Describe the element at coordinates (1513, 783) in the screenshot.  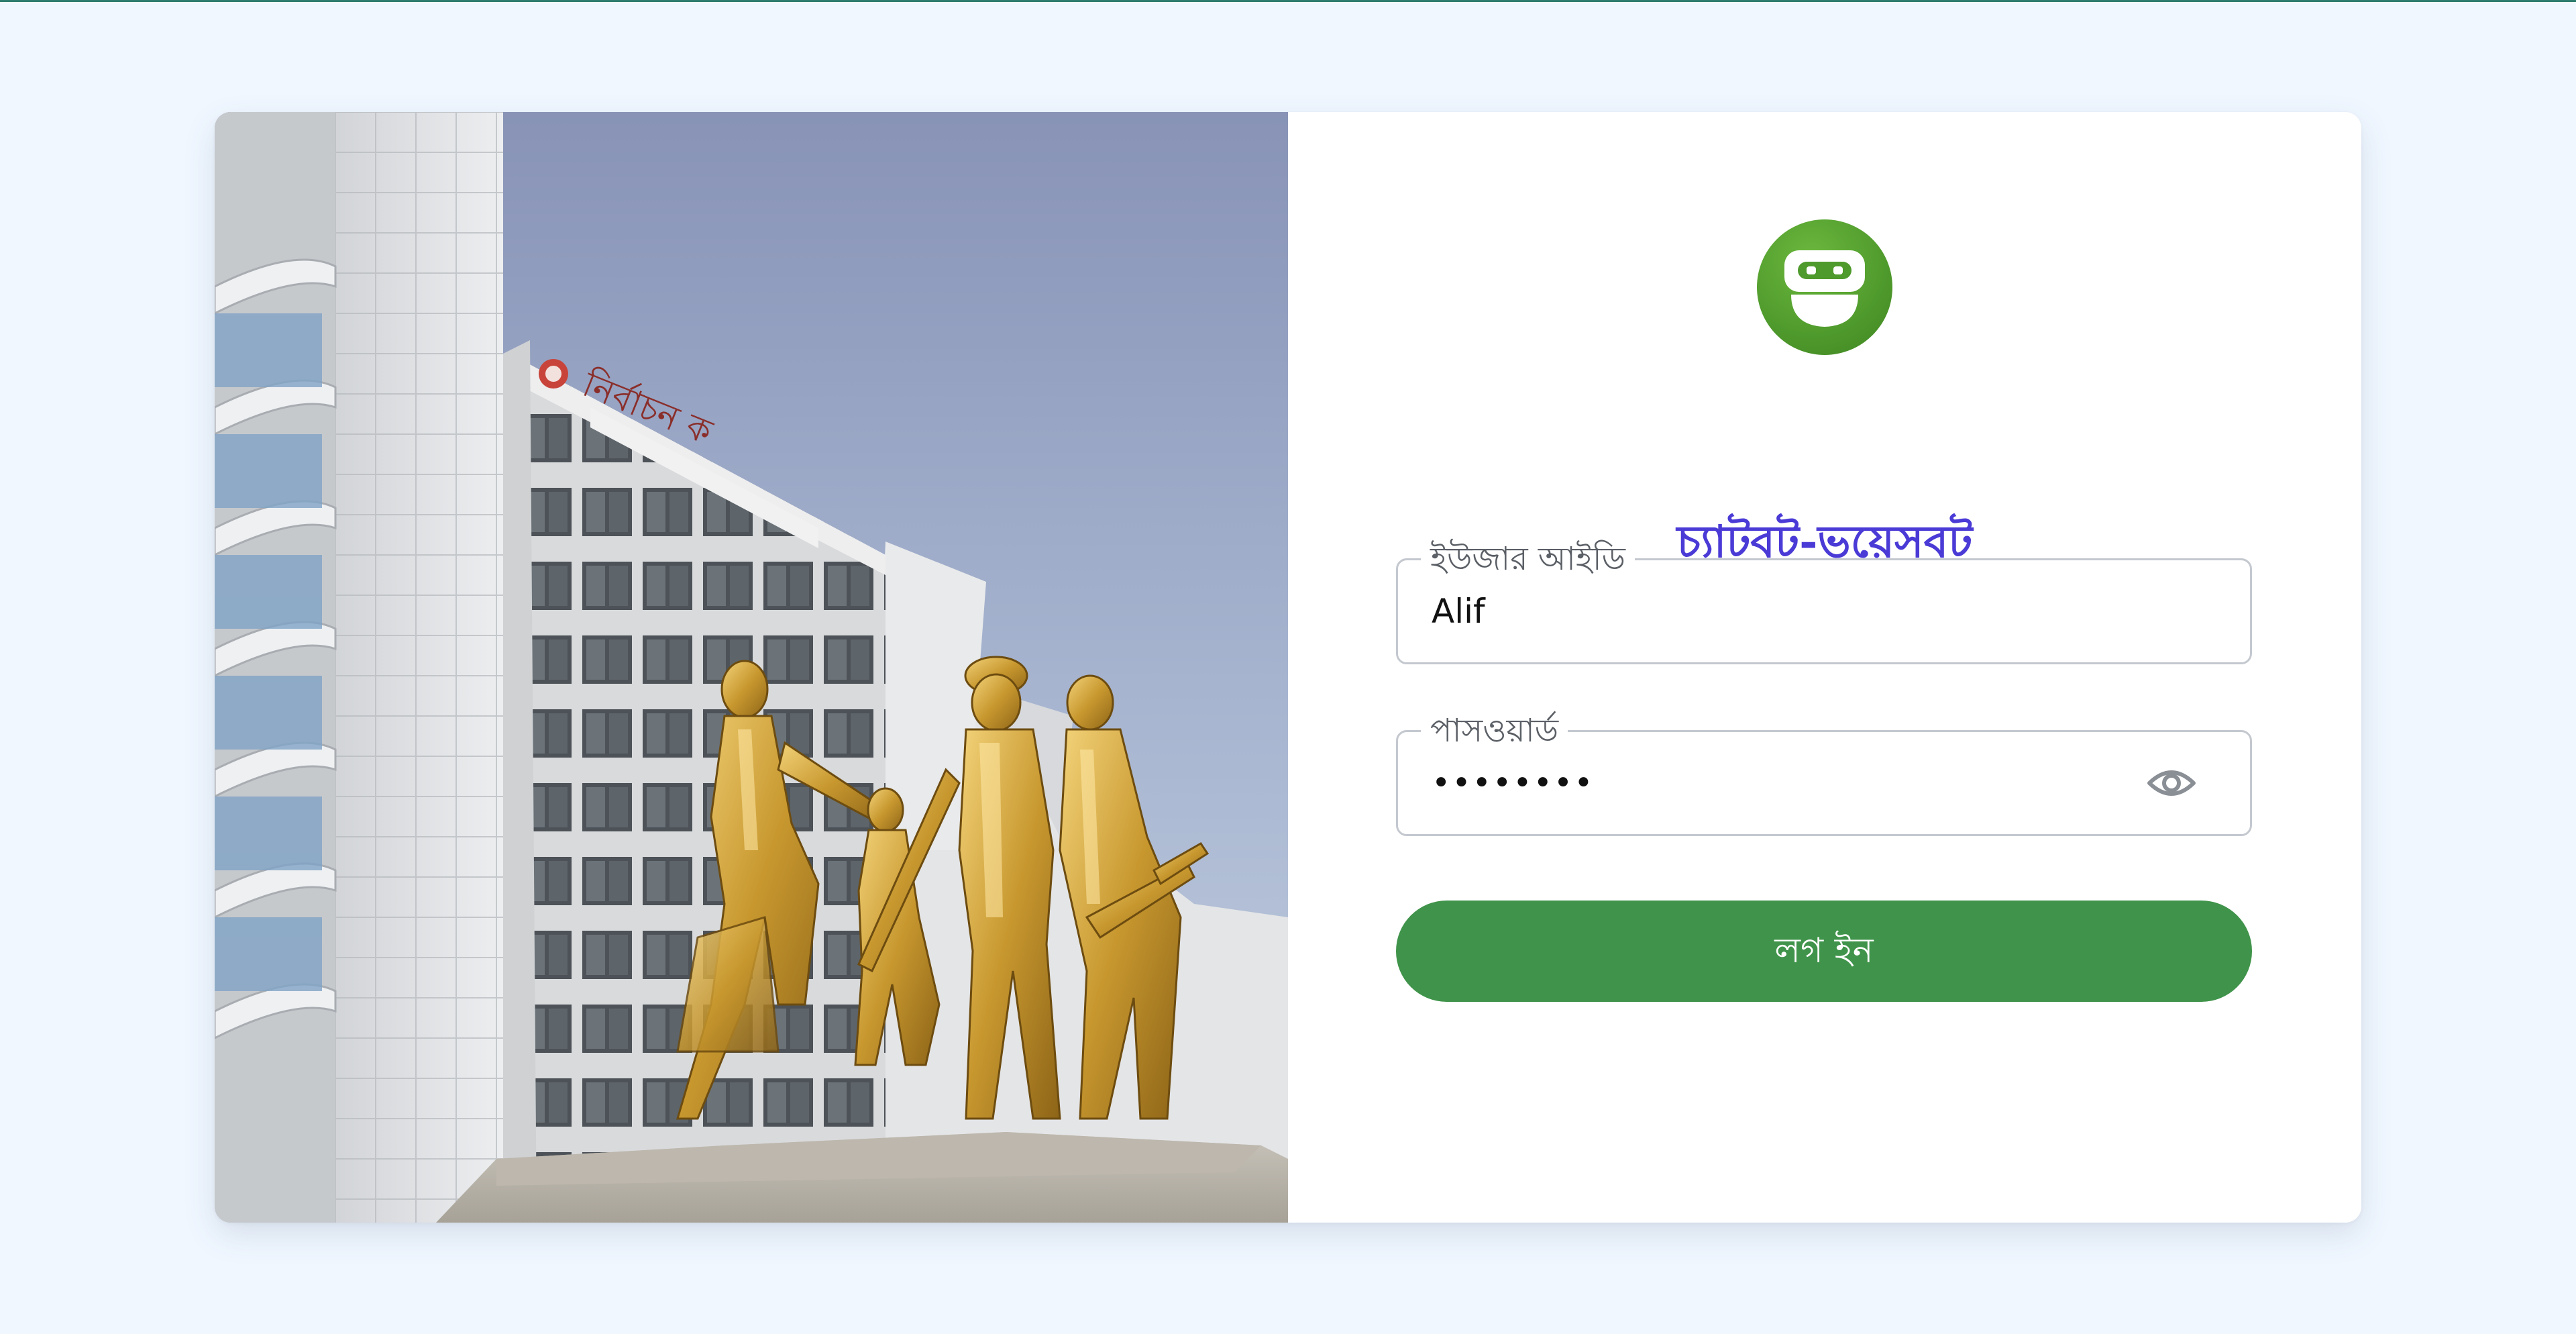
I see `password-input: ••••••••` at that location.